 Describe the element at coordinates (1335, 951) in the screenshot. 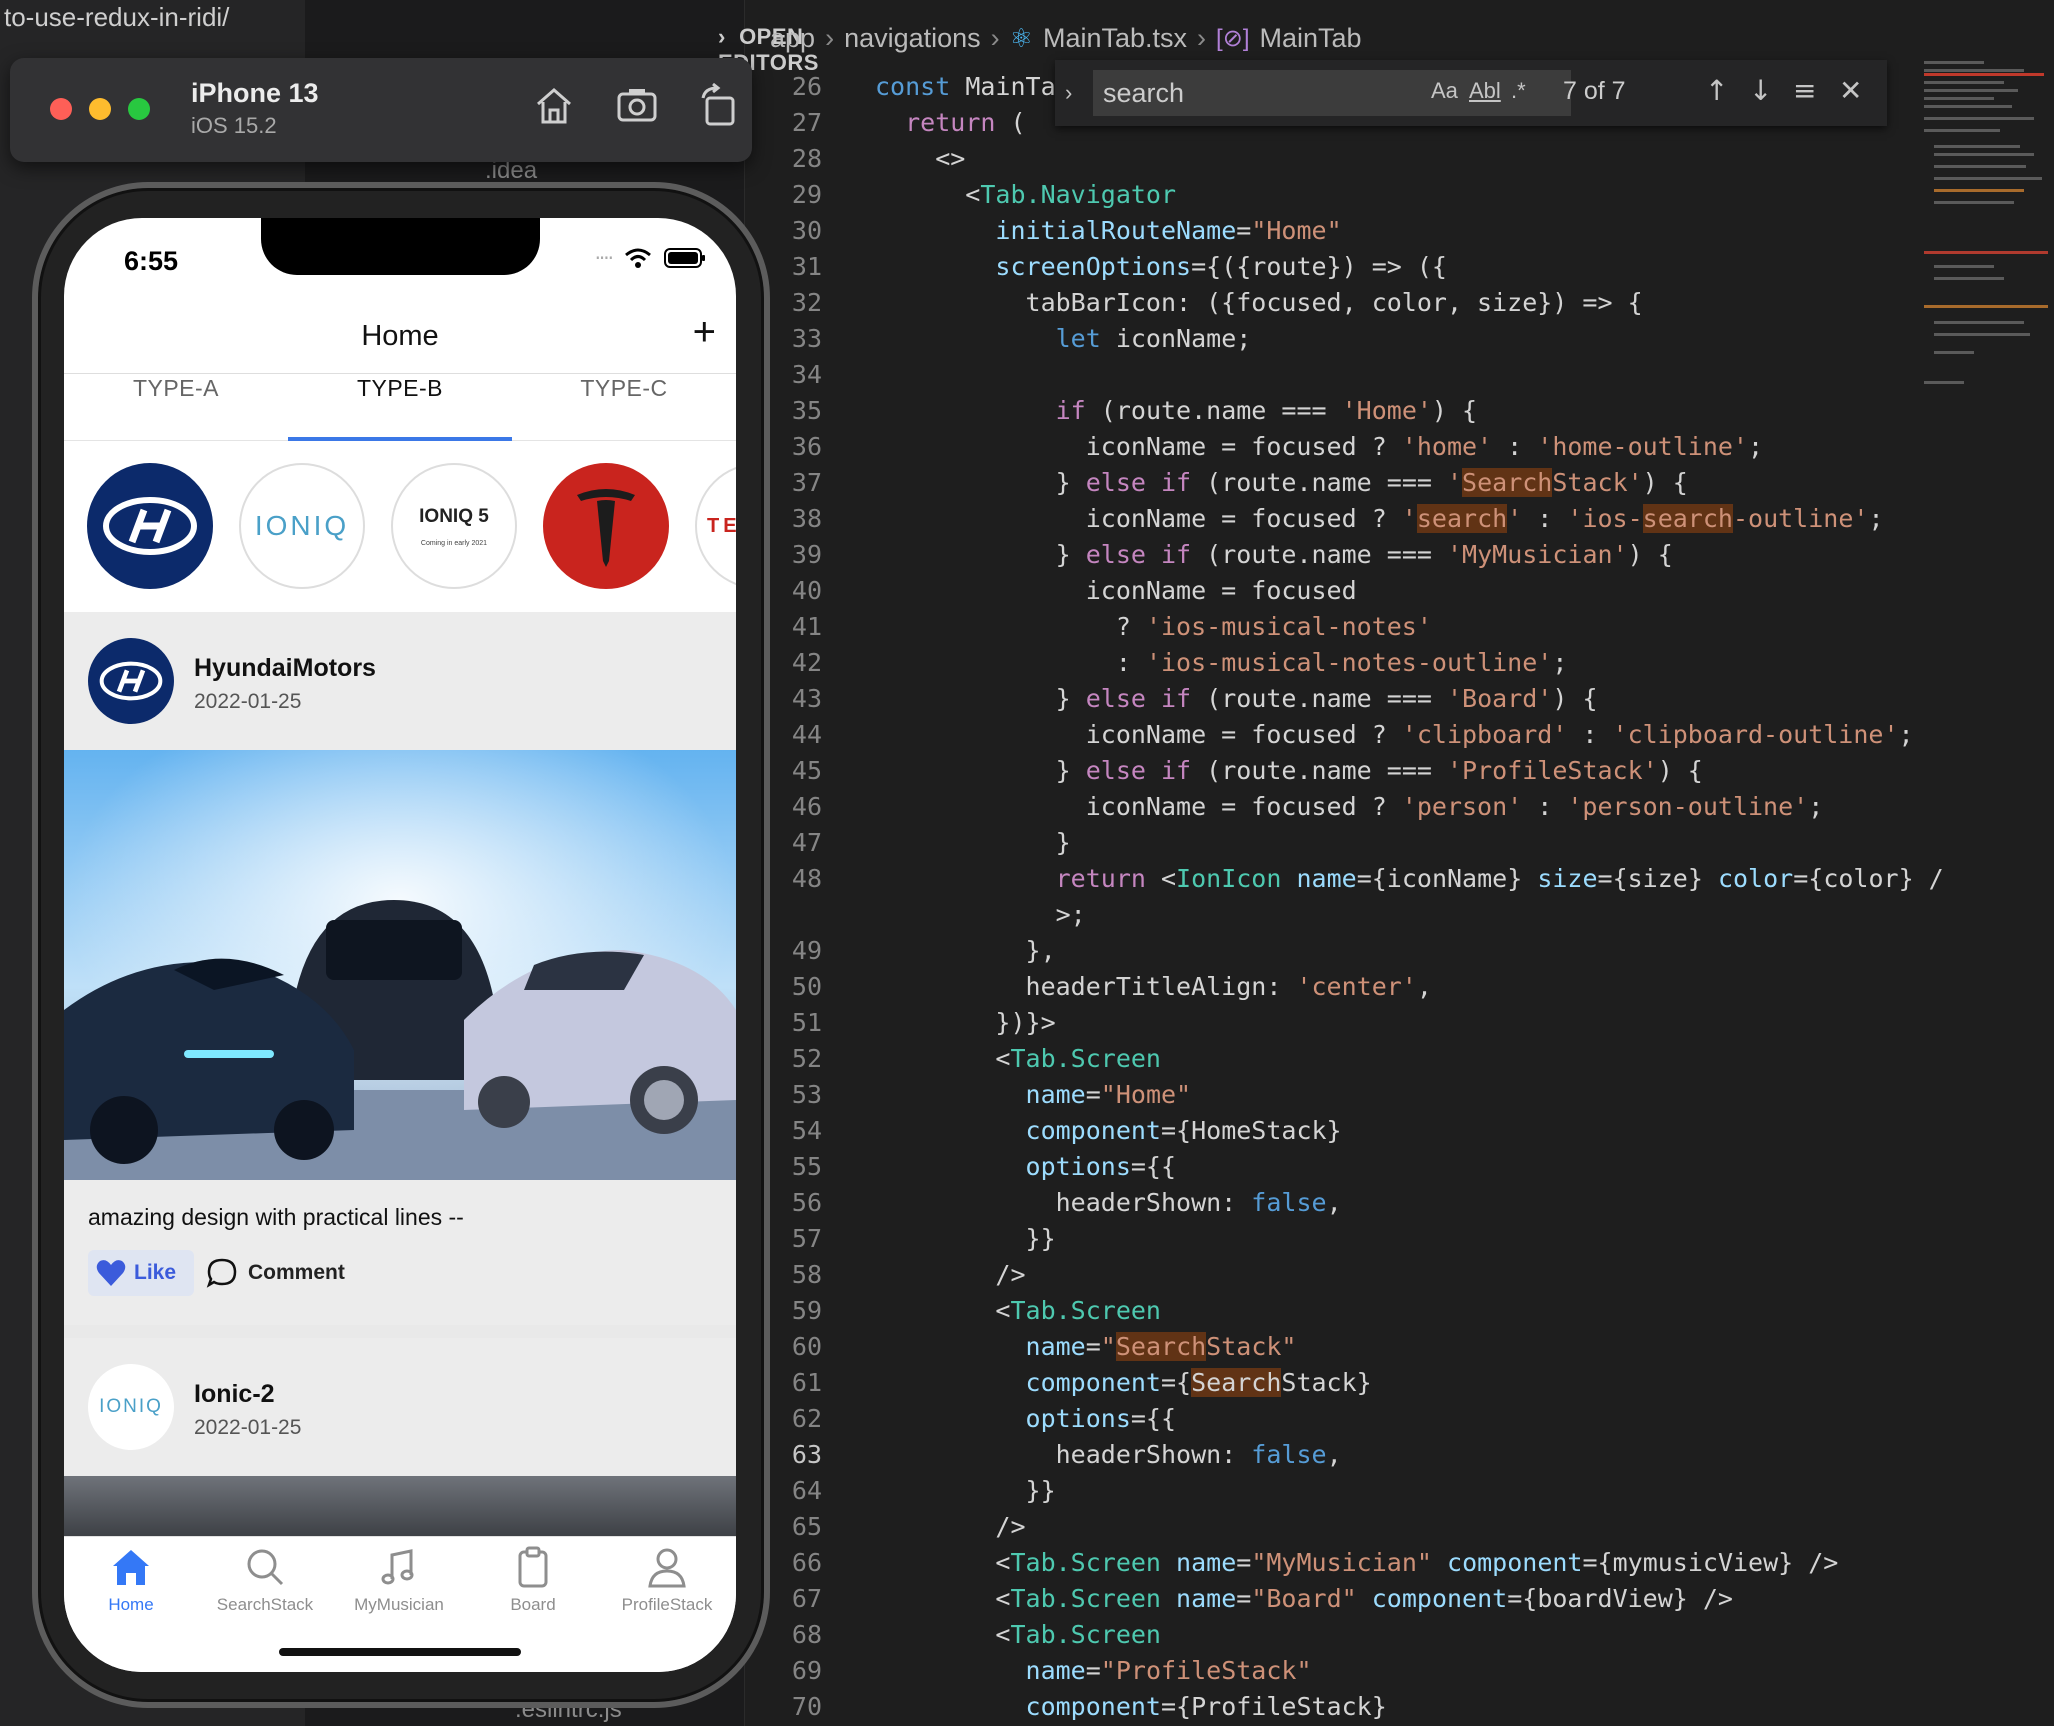

I see `code-line: 49 },` at that location.